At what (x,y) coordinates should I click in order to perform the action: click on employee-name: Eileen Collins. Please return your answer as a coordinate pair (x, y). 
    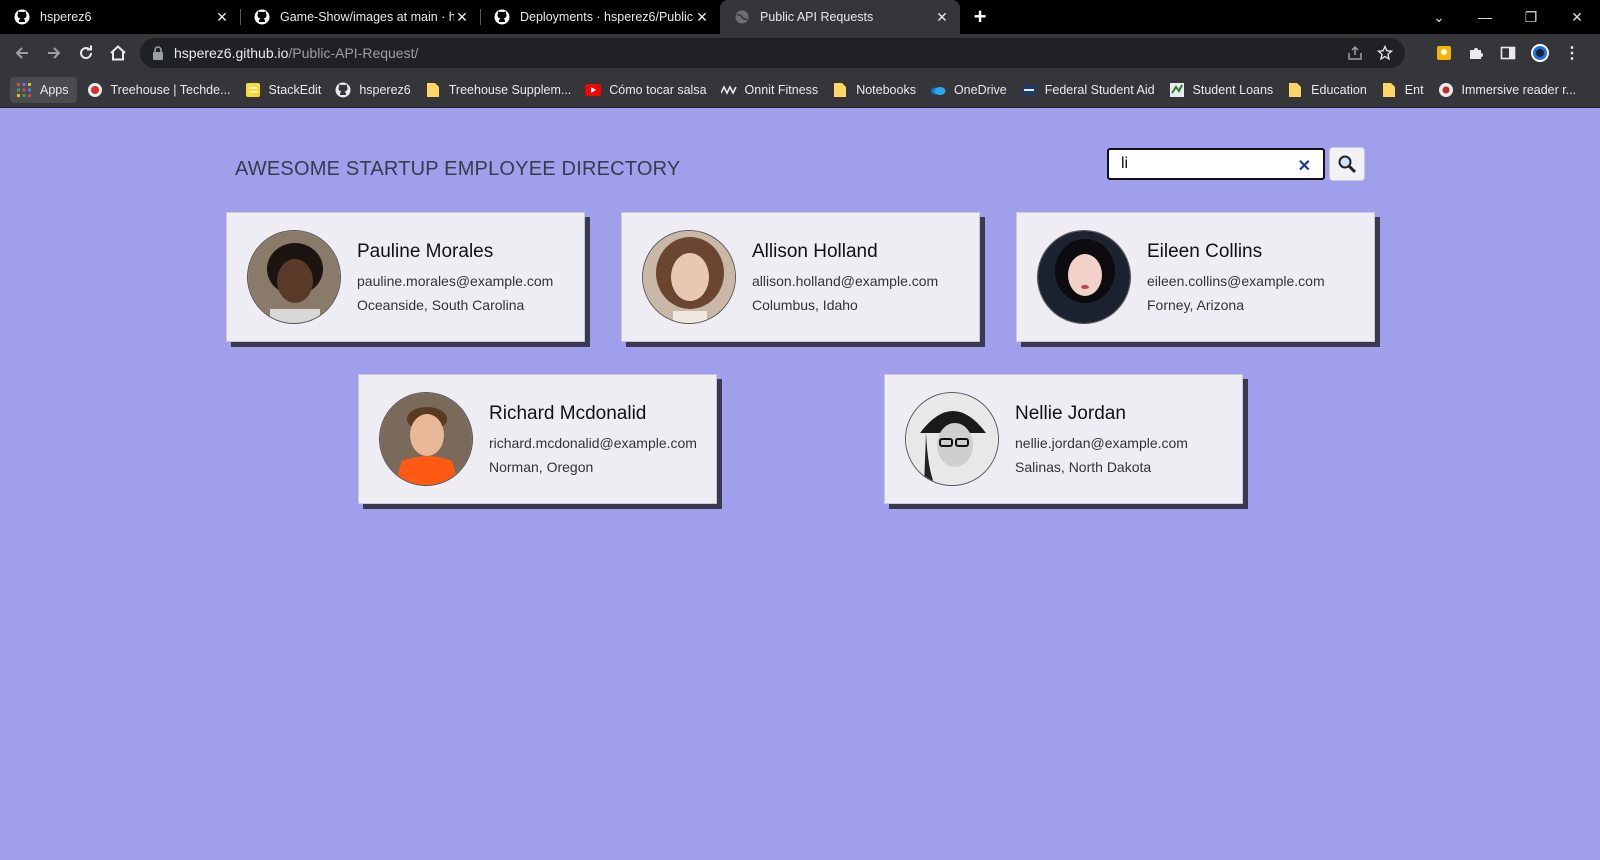
    Looking at the image, I should click on (1205, 251).